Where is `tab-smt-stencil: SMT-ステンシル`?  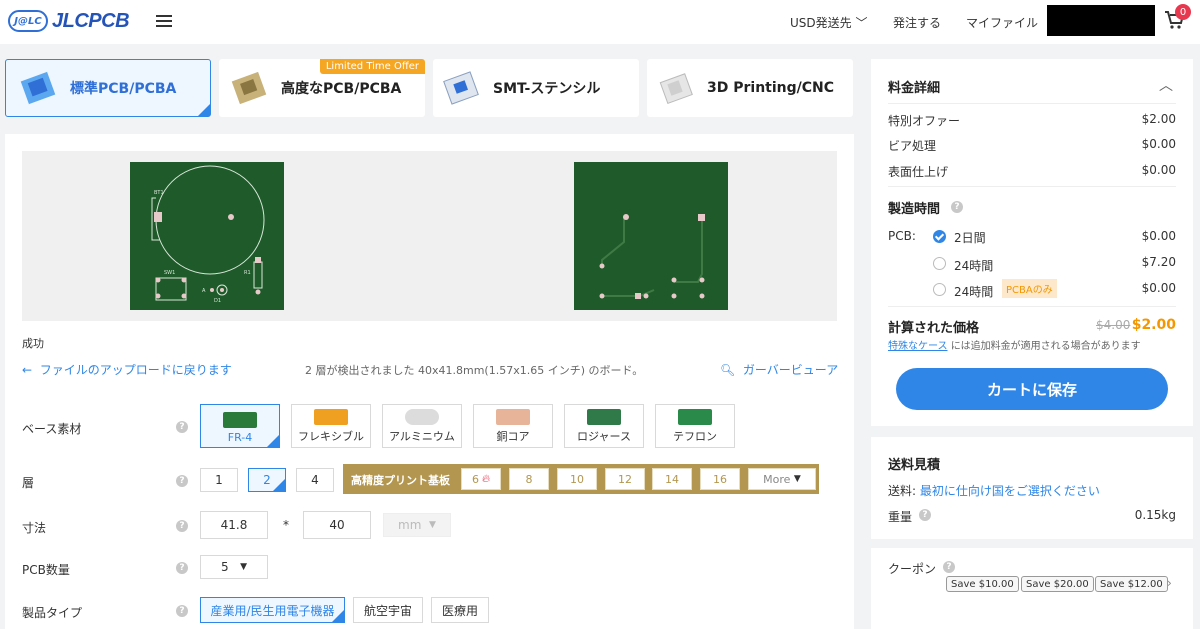 tab-smt-stencil: SMT-ステンシル is located at coordinates (536, 88).